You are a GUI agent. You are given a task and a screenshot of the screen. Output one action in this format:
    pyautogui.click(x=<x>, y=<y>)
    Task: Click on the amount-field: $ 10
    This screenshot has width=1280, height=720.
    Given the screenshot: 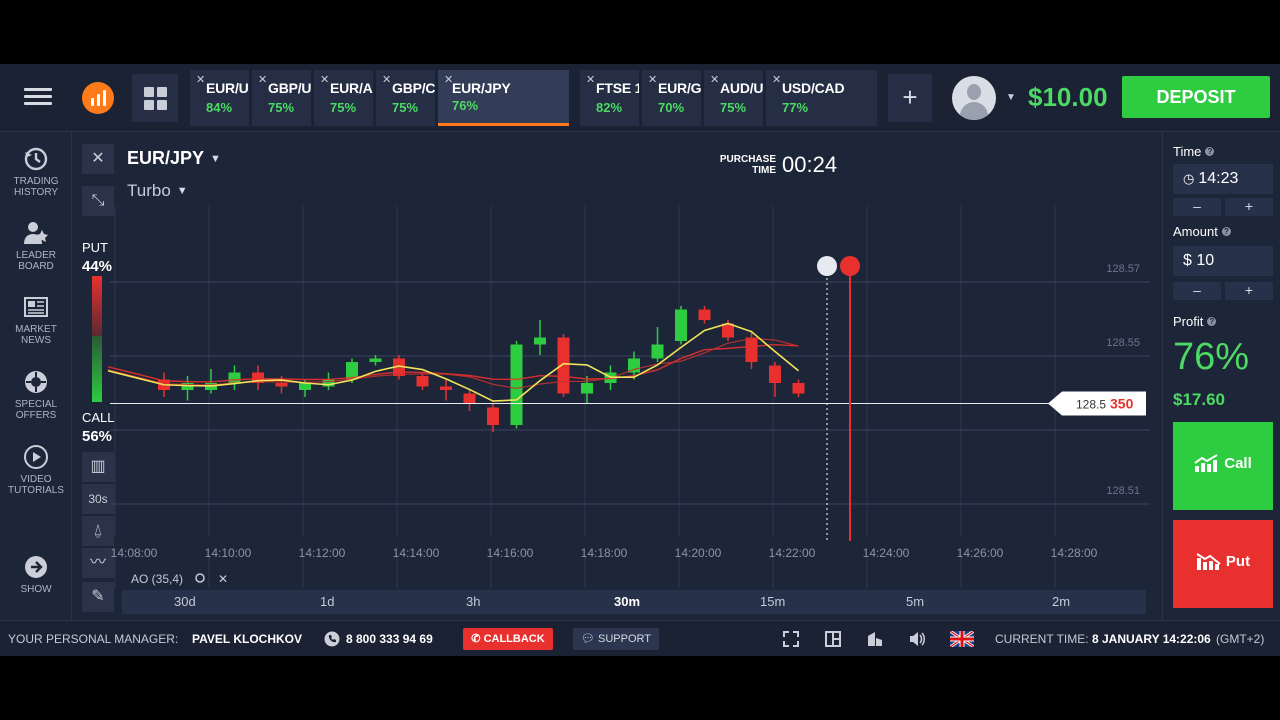 What is the action you would take?
    pyautogui.click(x=1223, y=261)
    